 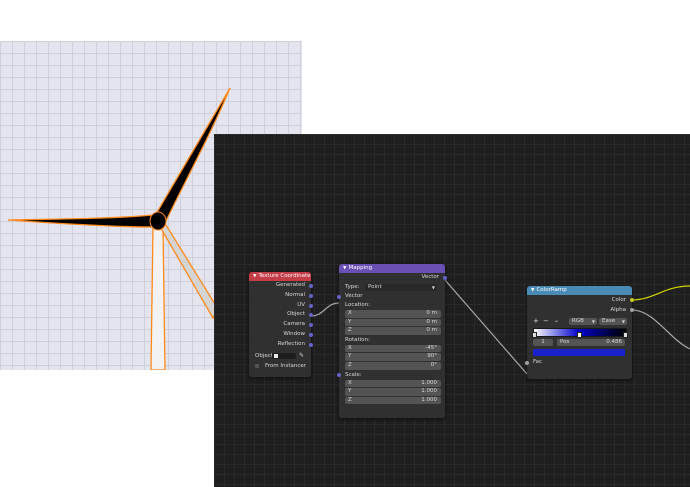 What do you see at coordinates (81, 221) in the screenshot?
I see `turbine-blade-left` at bounding box center [81, 221].